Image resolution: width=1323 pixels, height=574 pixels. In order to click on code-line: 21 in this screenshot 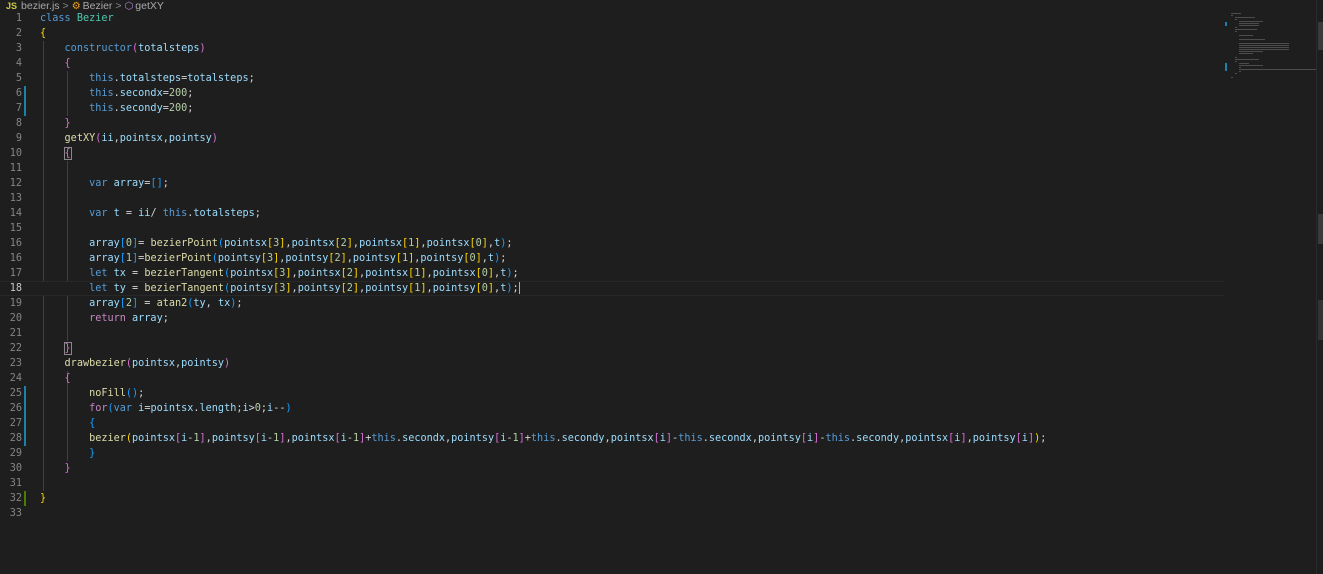, I will do `click(15, 333)`.